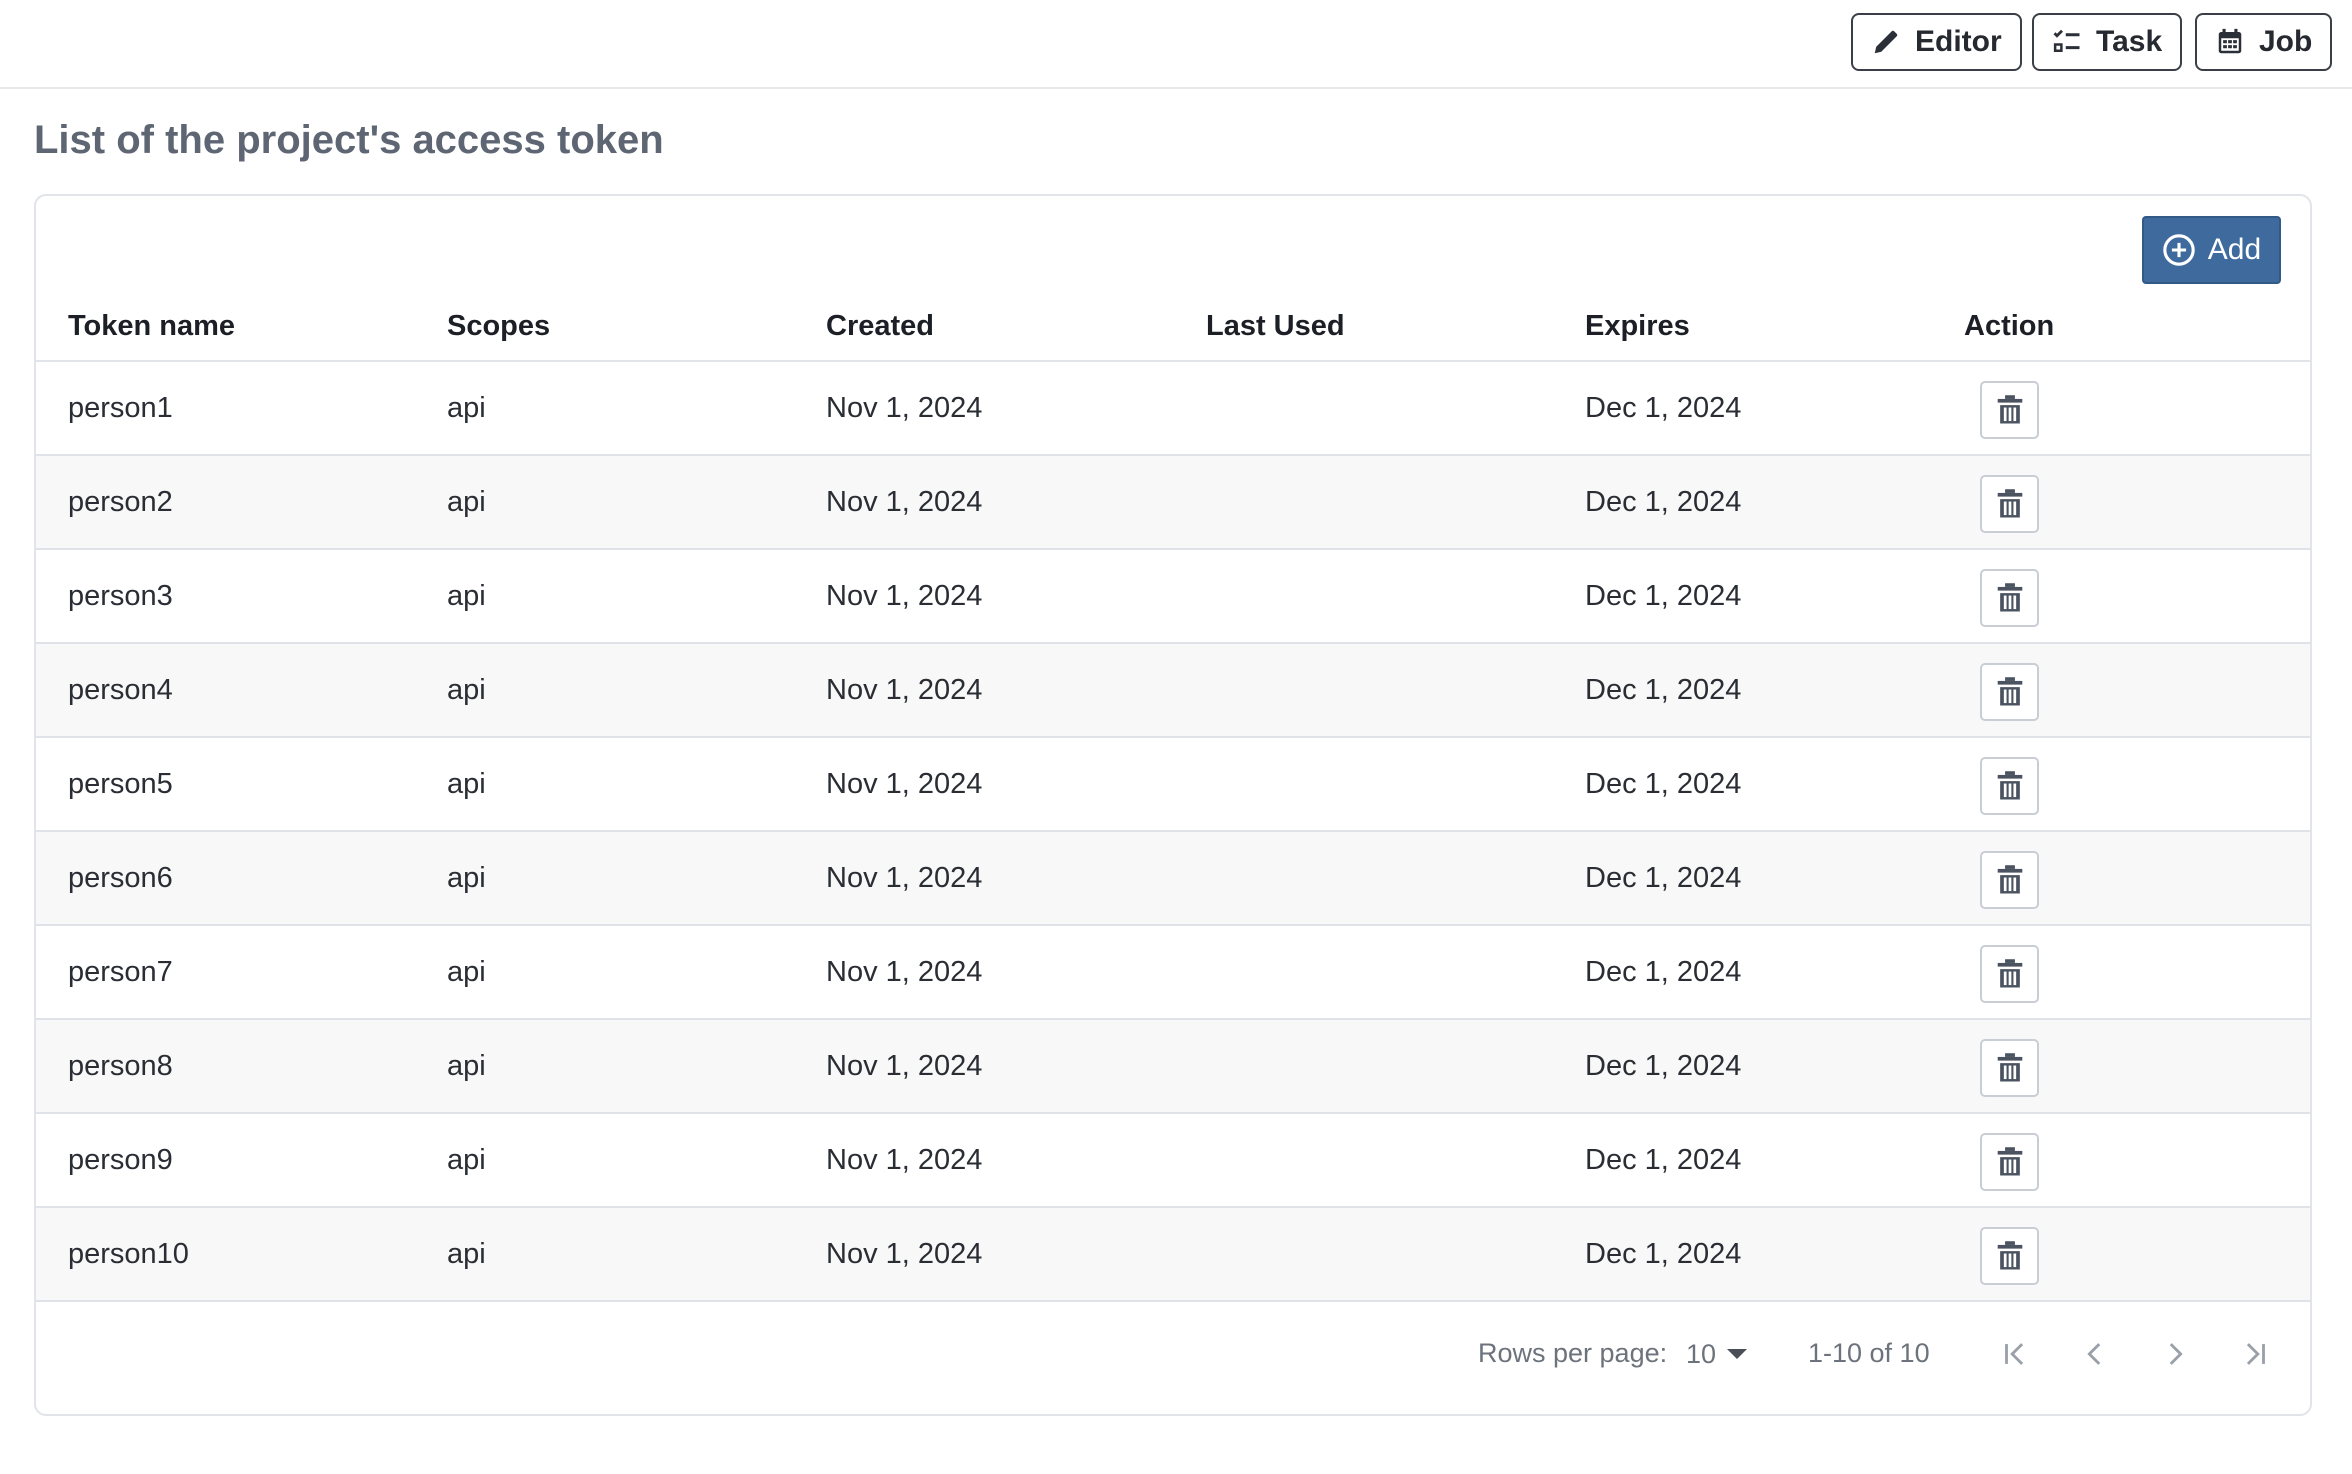 This screenshot has height=1474, width=2352. Describe the element at coordinates (120, 784) in the screenshot. I see `cell-token-name: person5` at that location.